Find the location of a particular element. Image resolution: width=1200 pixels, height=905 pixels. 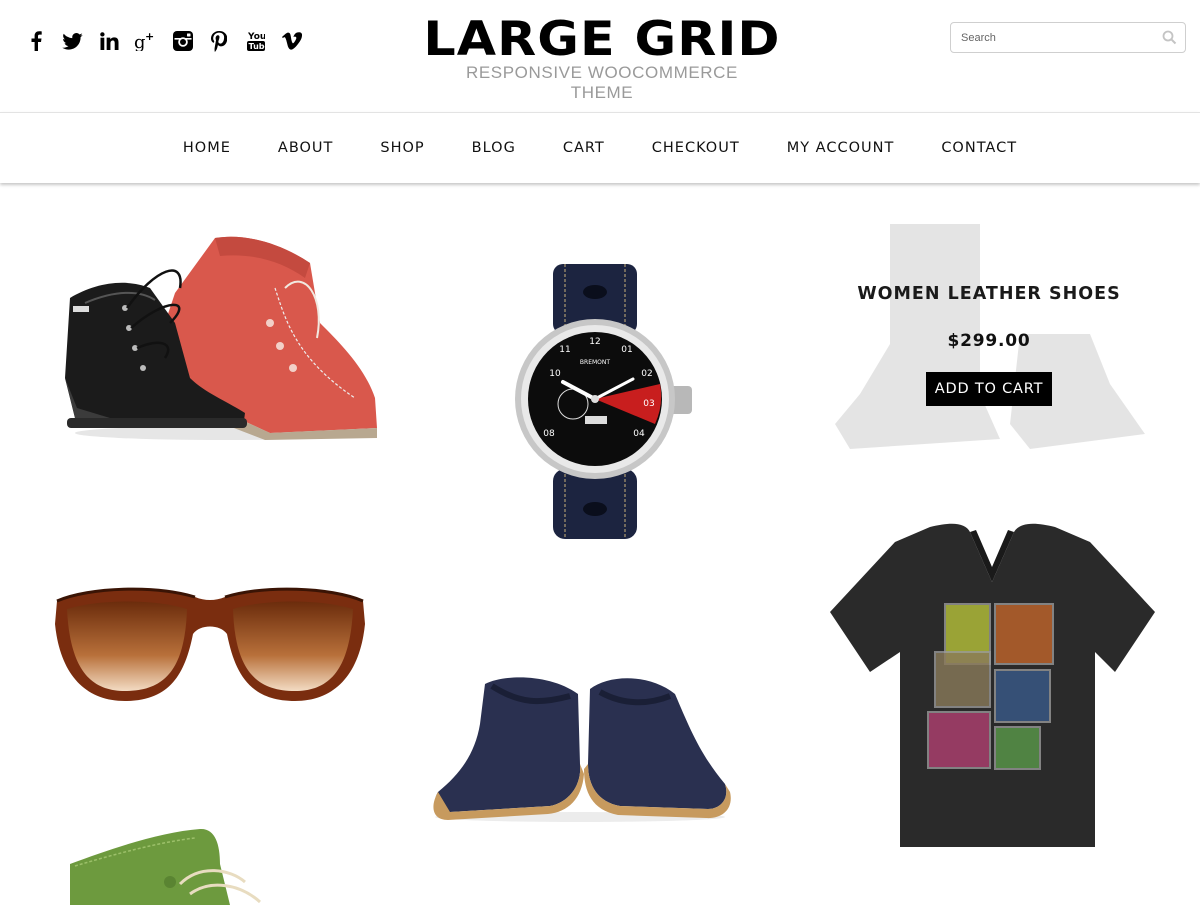

product-title: WOMEN LEATHER SHOES is located at coordinates (988, 294).